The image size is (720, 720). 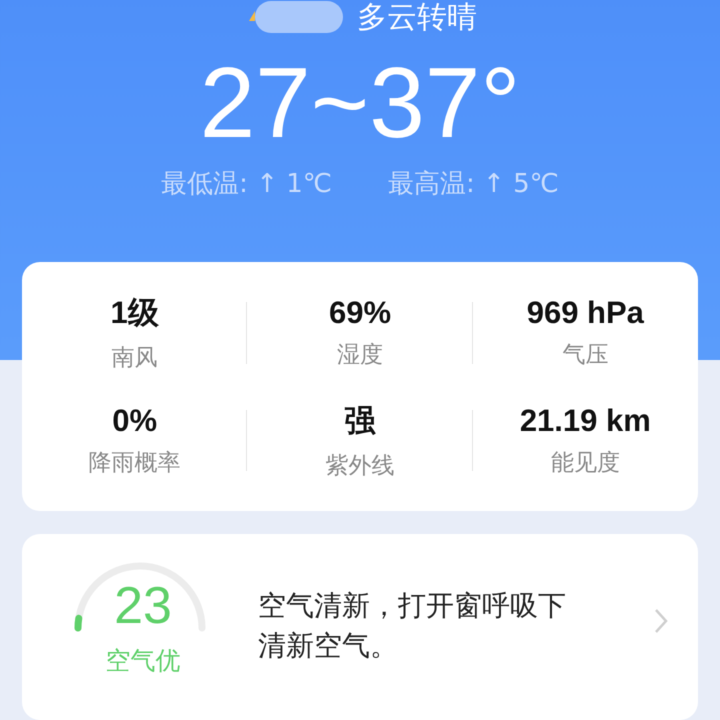 What do you see at coordinates (585, 420) in the screenshot?
I see `detail-value: 21.19 km` at bounding box center [585, 420].